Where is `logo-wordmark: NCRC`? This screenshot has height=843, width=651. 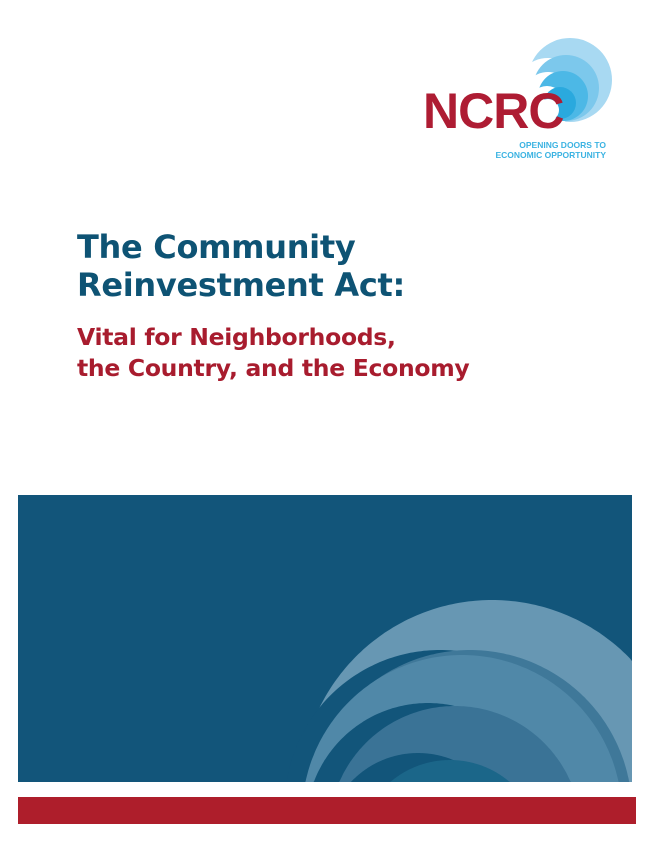
logo-wordmark: NCRC is located at coordinates (493, 111).